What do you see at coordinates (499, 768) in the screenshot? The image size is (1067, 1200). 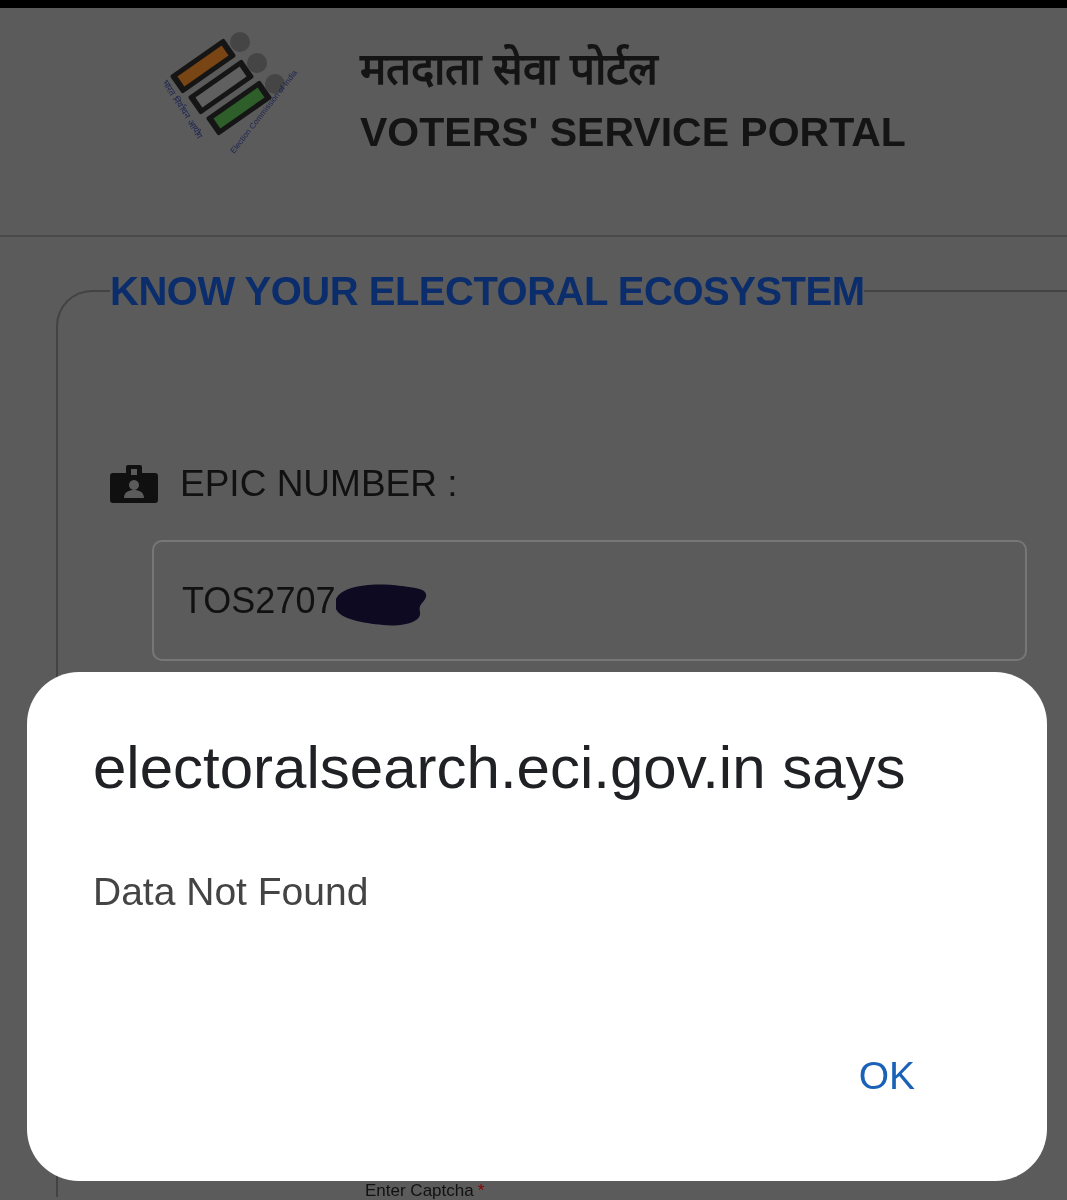 I see `dialog-title: electoralsearch.eci.gov.in says` at bounding box center [499, 768].